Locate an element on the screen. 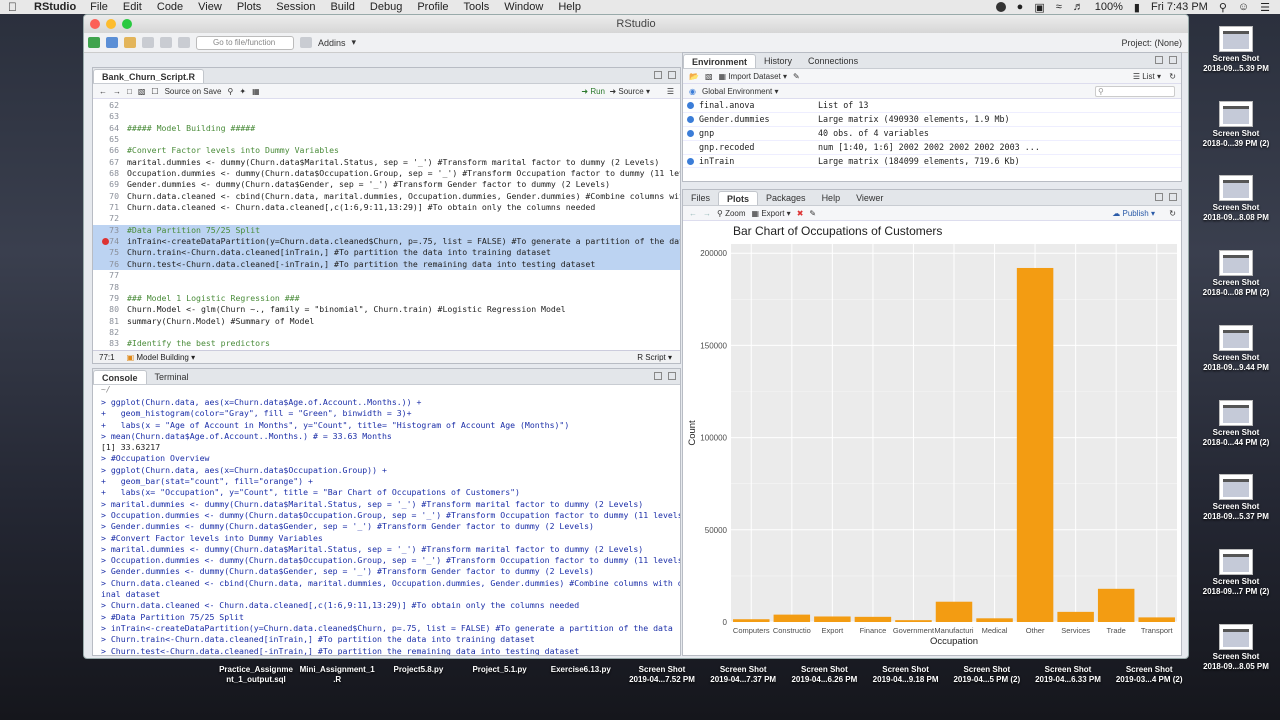 This screenshot has height=720, width=1280. tab-help: Help is located at coordinates (831, 198).